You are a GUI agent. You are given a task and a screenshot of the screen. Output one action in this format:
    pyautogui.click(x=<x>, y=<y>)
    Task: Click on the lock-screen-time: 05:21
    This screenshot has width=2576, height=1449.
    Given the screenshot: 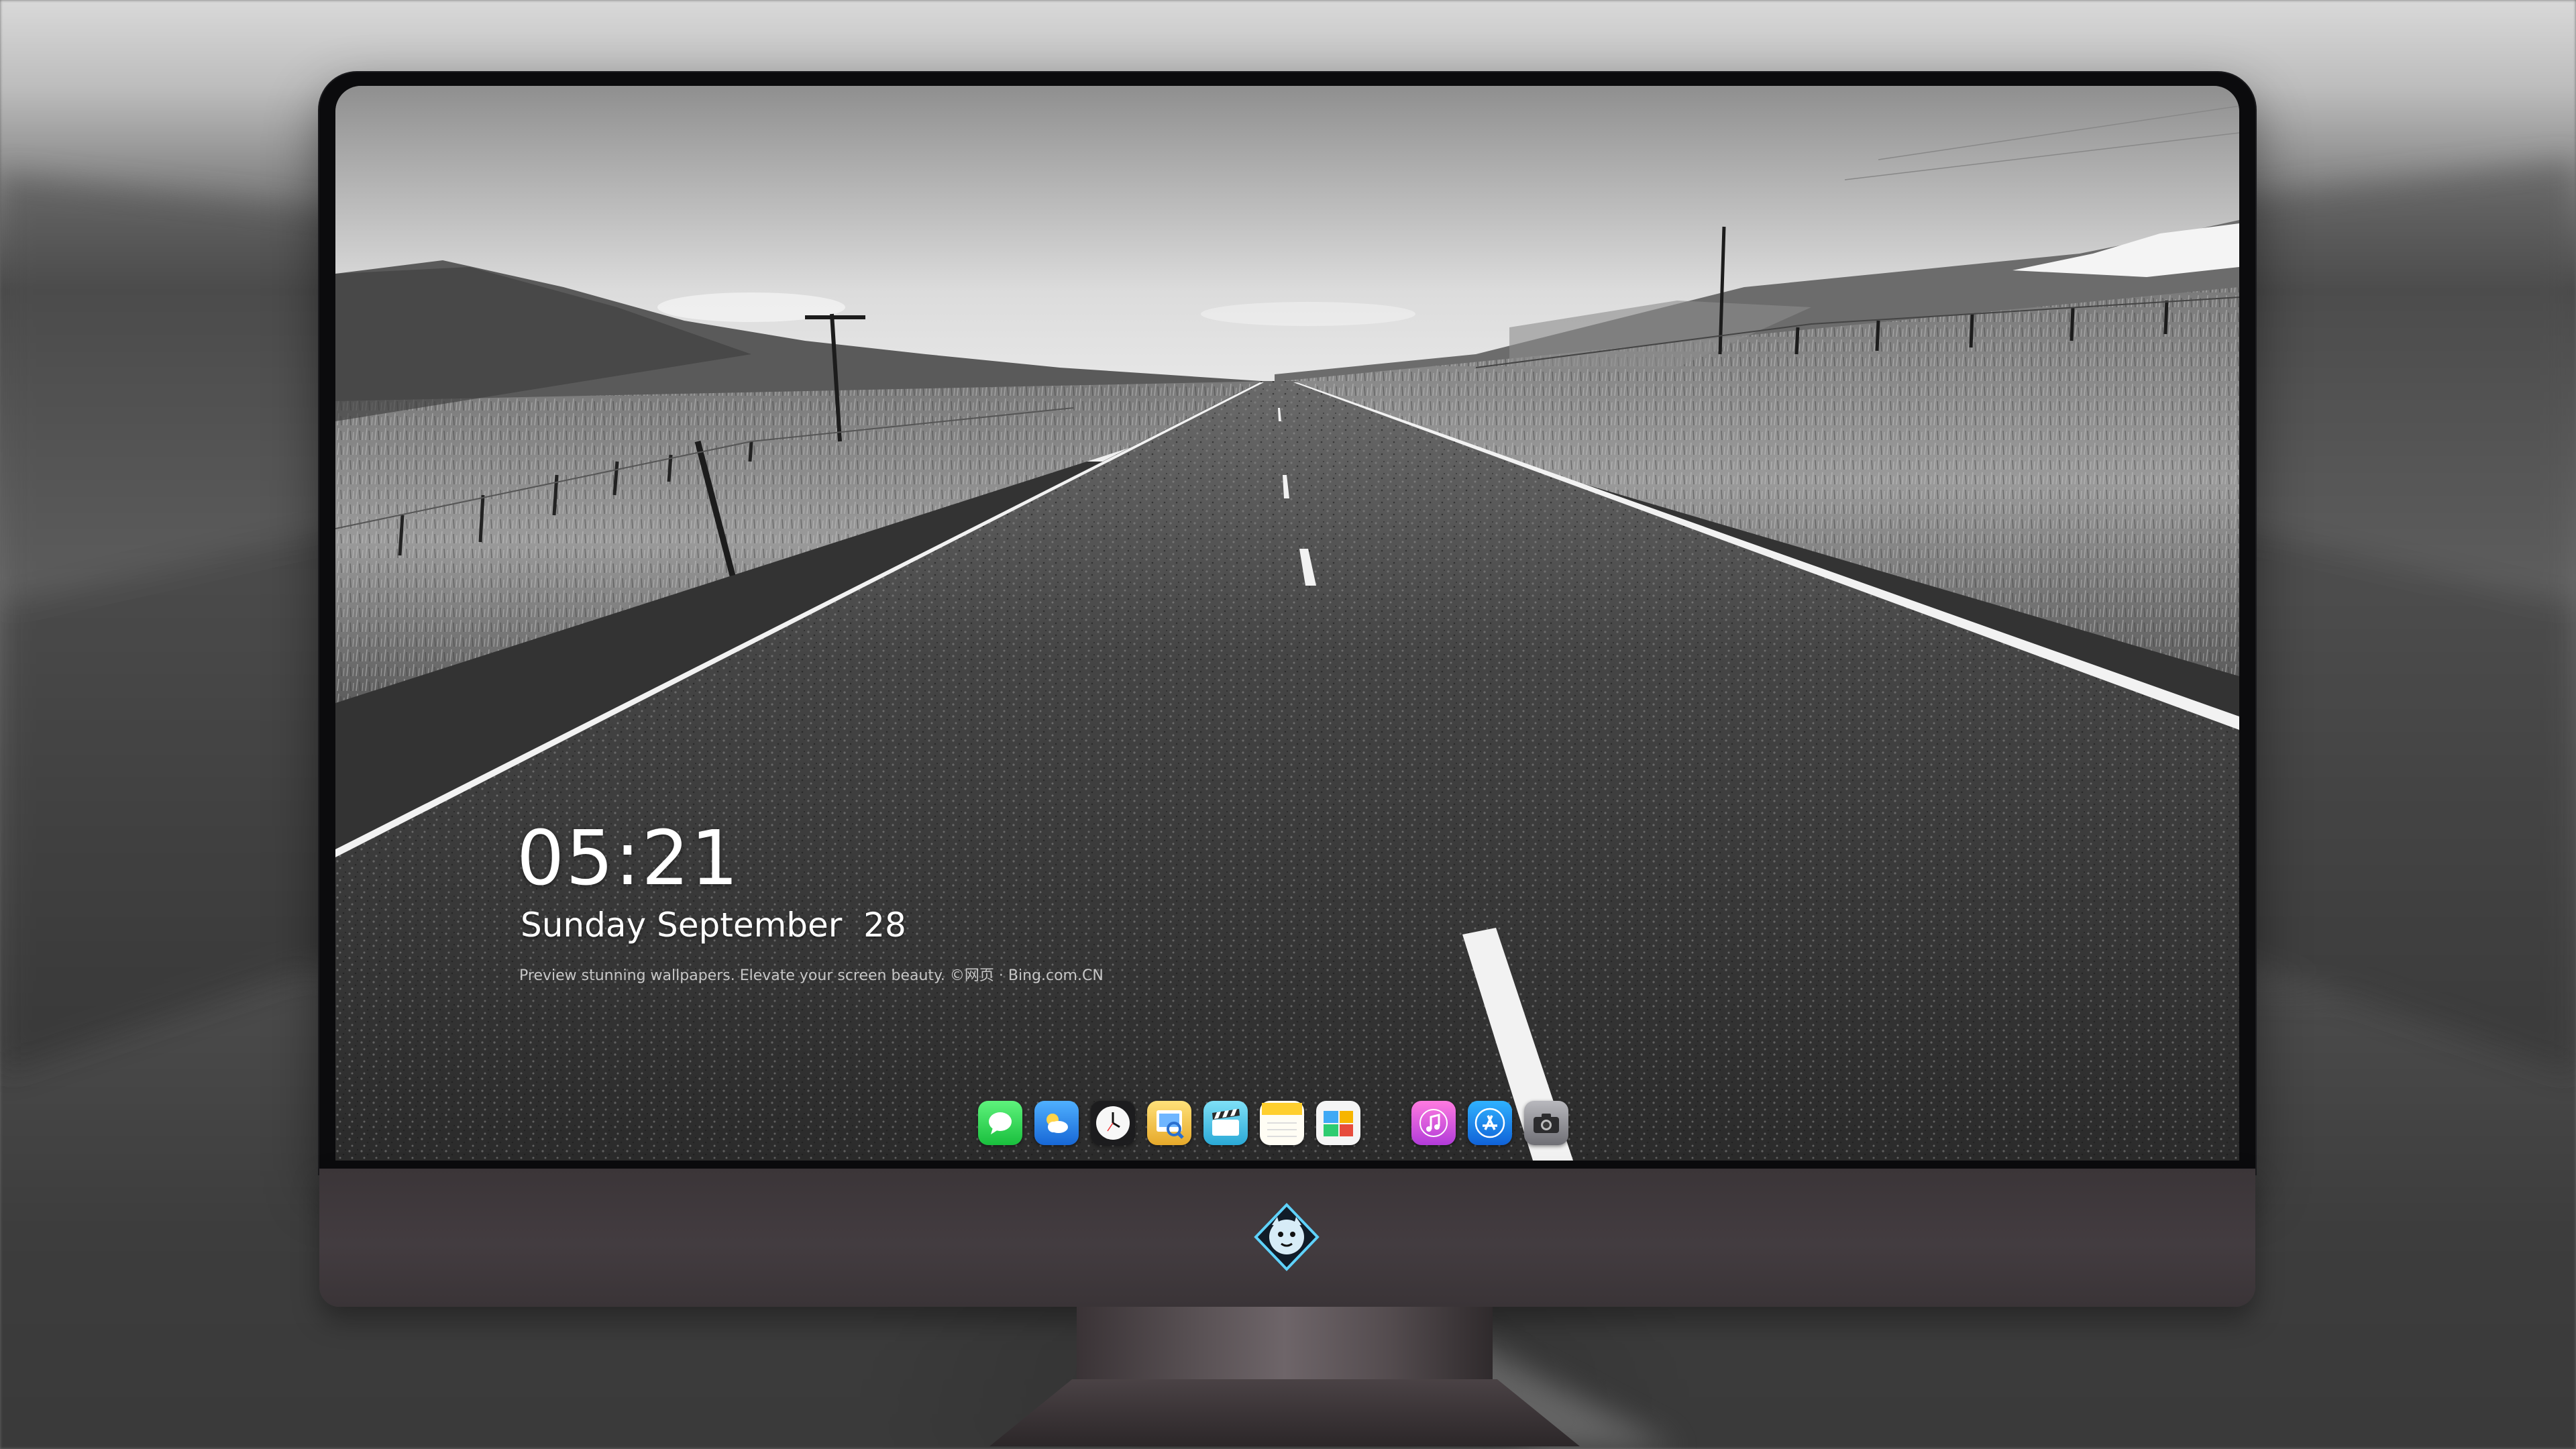 What is the action you would take?
    pyautogui.click(x=628, y=858)
    